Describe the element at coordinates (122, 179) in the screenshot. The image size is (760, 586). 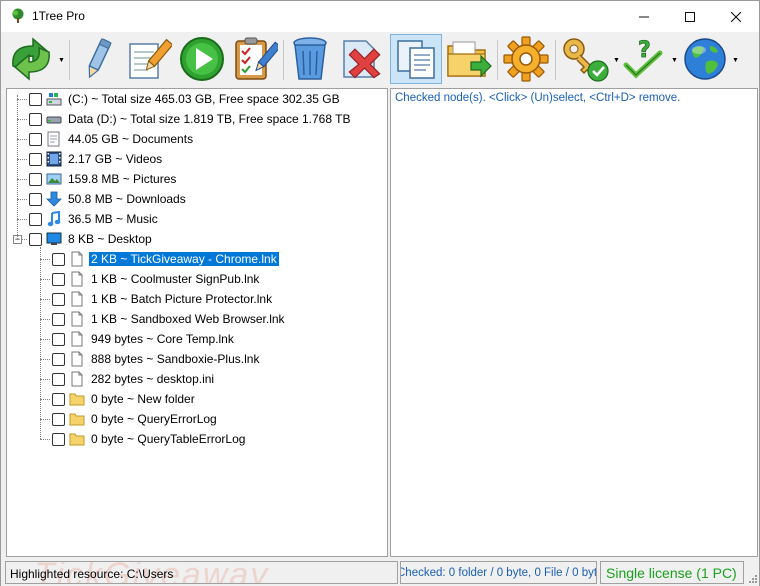
I see `tree-item-label: 159.8 MB ~ Pictures` at that location.